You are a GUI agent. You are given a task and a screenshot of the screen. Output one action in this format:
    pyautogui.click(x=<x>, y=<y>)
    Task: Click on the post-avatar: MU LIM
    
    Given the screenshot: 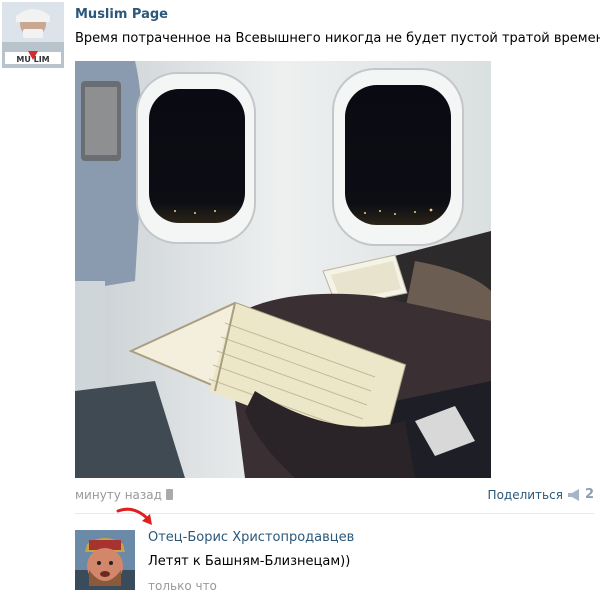 What is the action you would take?
    pyautogui.click(x=33, y=35)
    